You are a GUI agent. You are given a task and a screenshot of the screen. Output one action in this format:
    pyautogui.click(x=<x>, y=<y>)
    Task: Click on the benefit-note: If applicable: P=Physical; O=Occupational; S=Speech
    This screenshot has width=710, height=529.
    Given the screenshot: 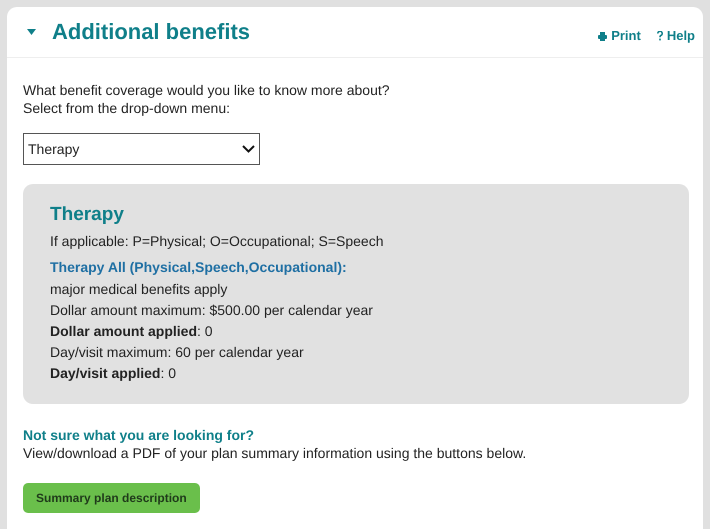 What is the action you would take?
    pyautogui.click(x=217, y=241)
    